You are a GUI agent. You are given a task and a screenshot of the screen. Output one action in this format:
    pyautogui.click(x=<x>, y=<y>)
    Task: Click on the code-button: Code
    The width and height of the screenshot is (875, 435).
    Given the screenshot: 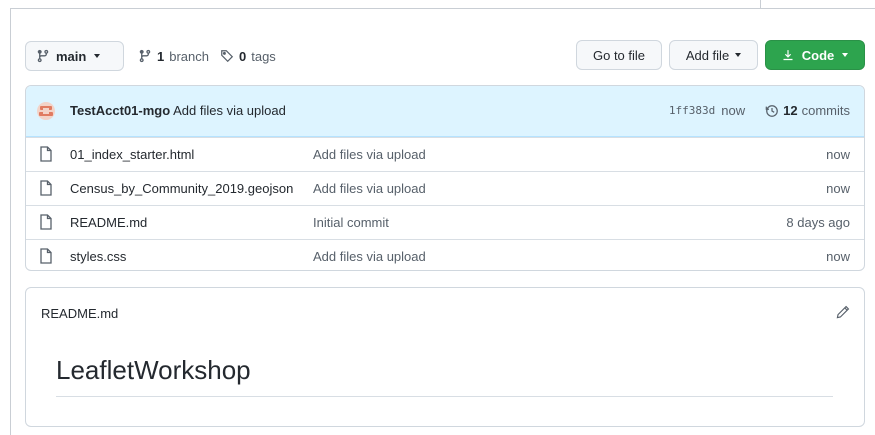 What is the action you would take?
    pyautogui.click(x=815, y=55)
    